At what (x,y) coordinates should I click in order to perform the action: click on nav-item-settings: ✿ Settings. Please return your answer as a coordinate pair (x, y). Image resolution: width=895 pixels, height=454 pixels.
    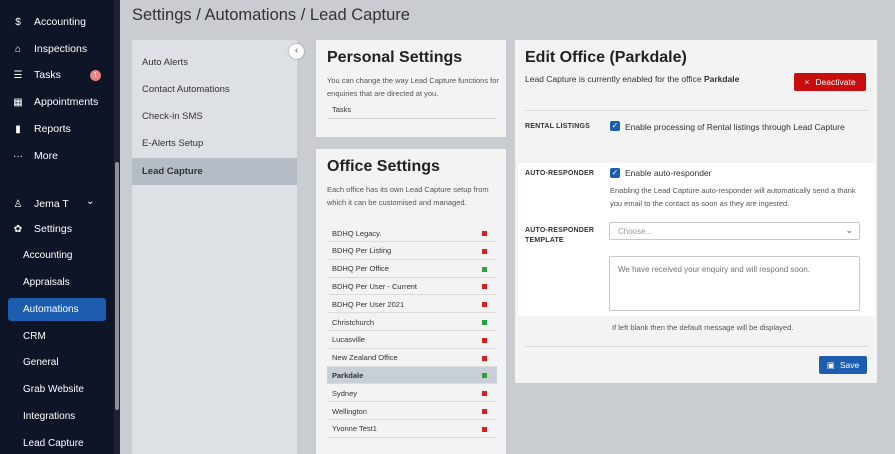
    Looking at the image, I should click on (57, 229).